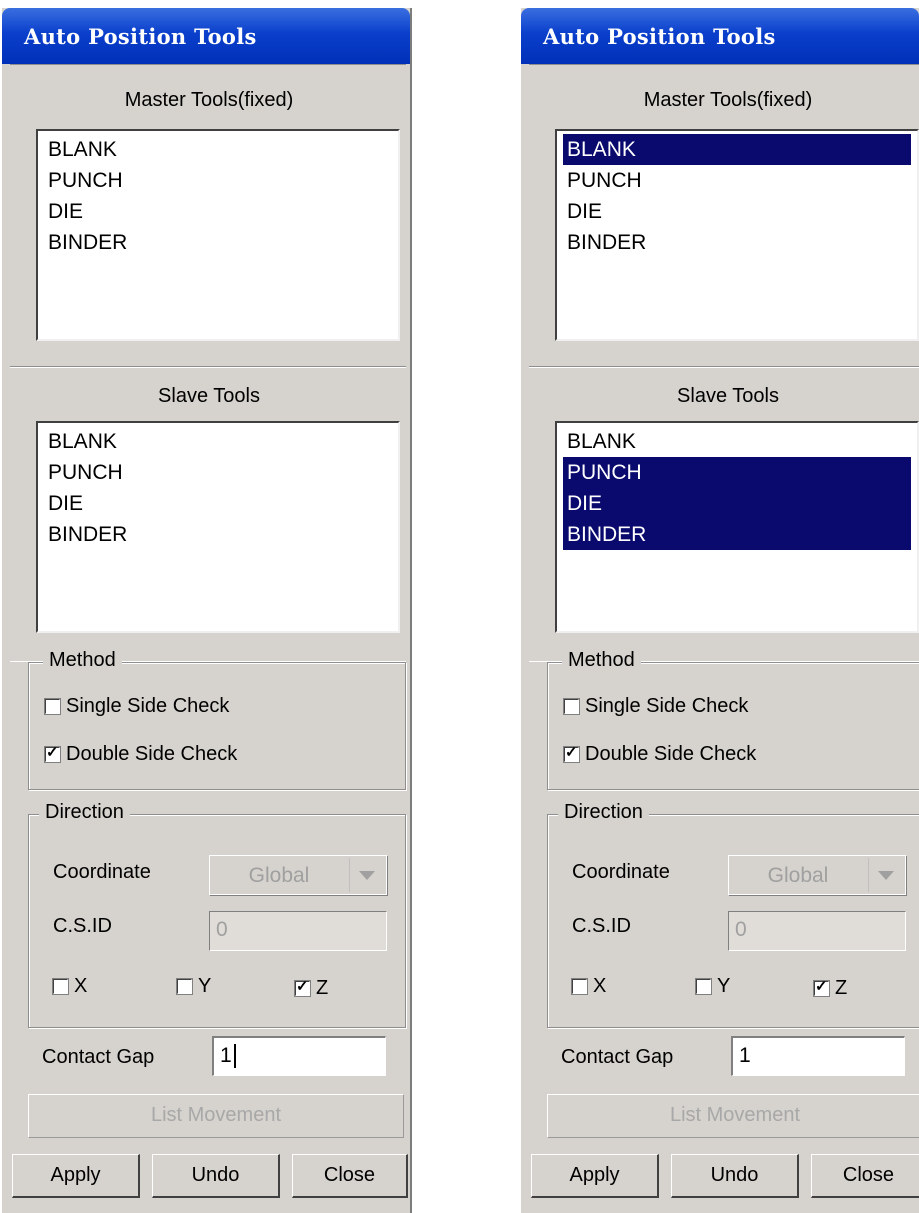  What do you see at coordinates (234, 1056) in the screenshot?
I see `text-caret` at bounding box center [234, 1056].